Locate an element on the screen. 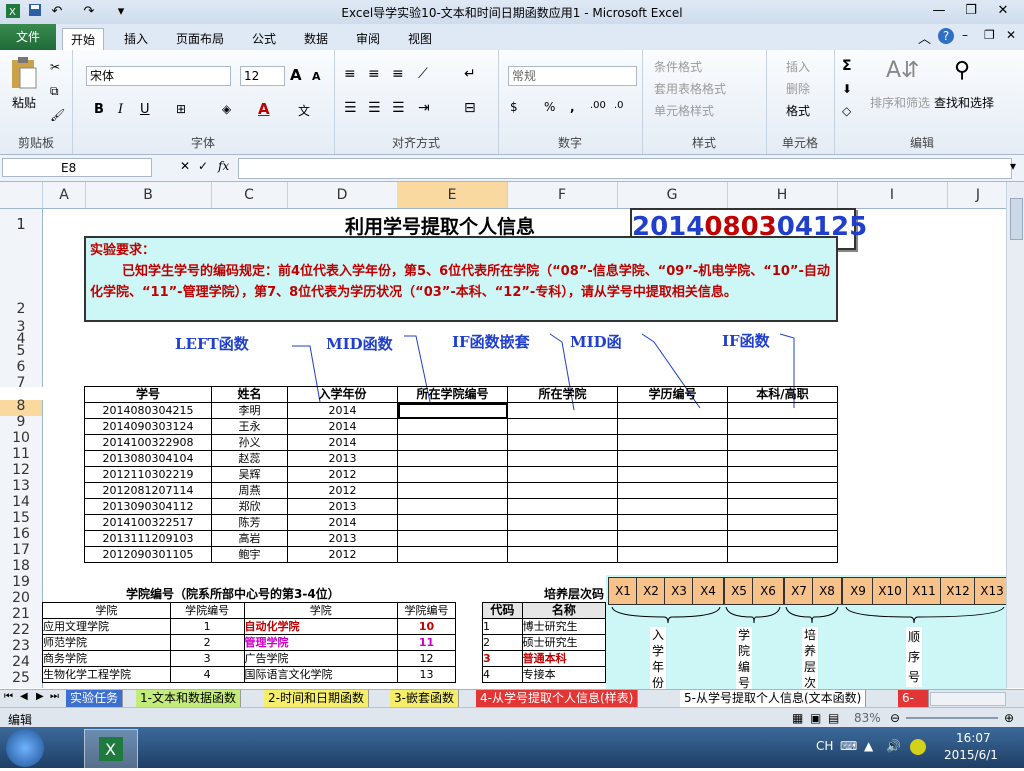 The height and width of the screenshot is (771, 1024). font-name-select: 宋体 is located at coordinates (158, 76).